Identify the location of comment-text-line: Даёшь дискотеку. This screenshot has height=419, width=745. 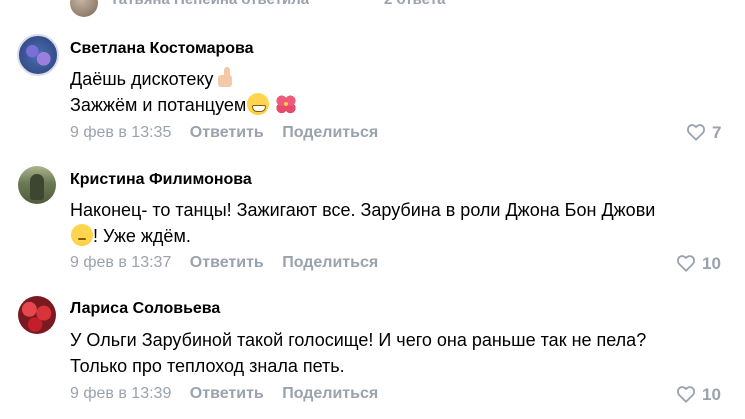
(142, 79).